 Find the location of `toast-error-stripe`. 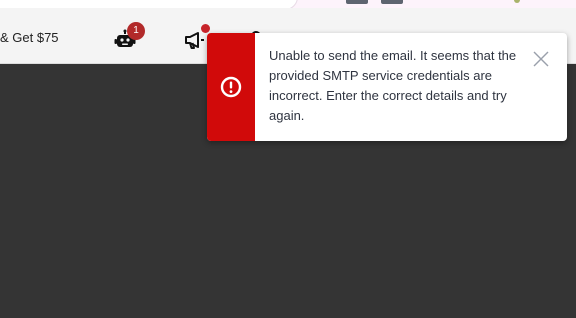

toast-error-stripe is located at coordinates (231, 87).